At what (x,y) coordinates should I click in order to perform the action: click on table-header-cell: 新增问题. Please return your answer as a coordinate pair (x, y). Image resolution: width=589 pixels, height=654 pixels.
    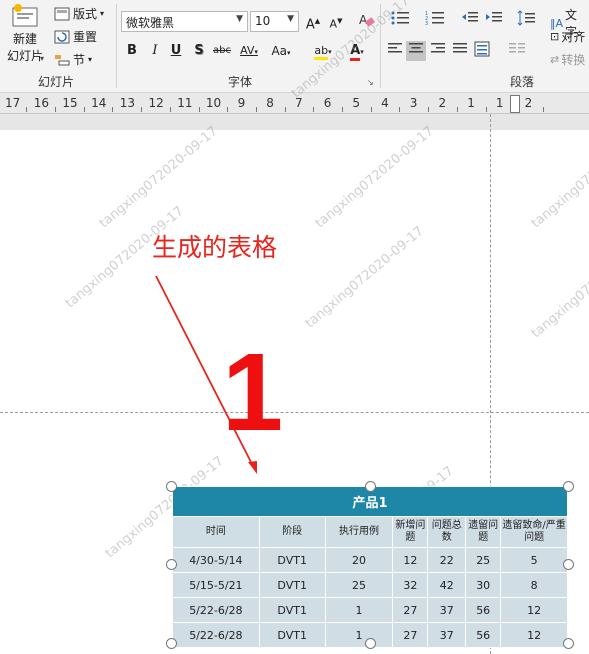
    Looking at the image, I should click on (410, 532).